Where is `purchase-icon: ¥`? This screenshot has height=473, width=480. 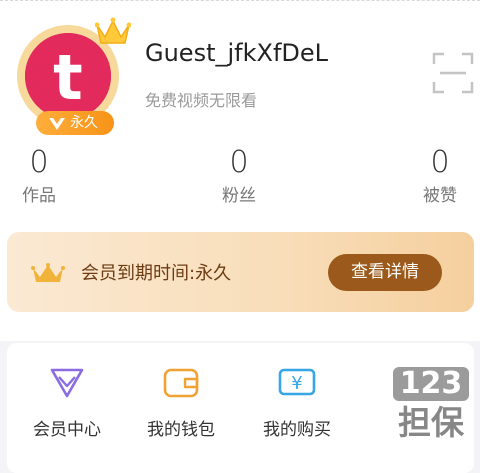 purchase-icon: ¥ is located at coordinates (297, 382).